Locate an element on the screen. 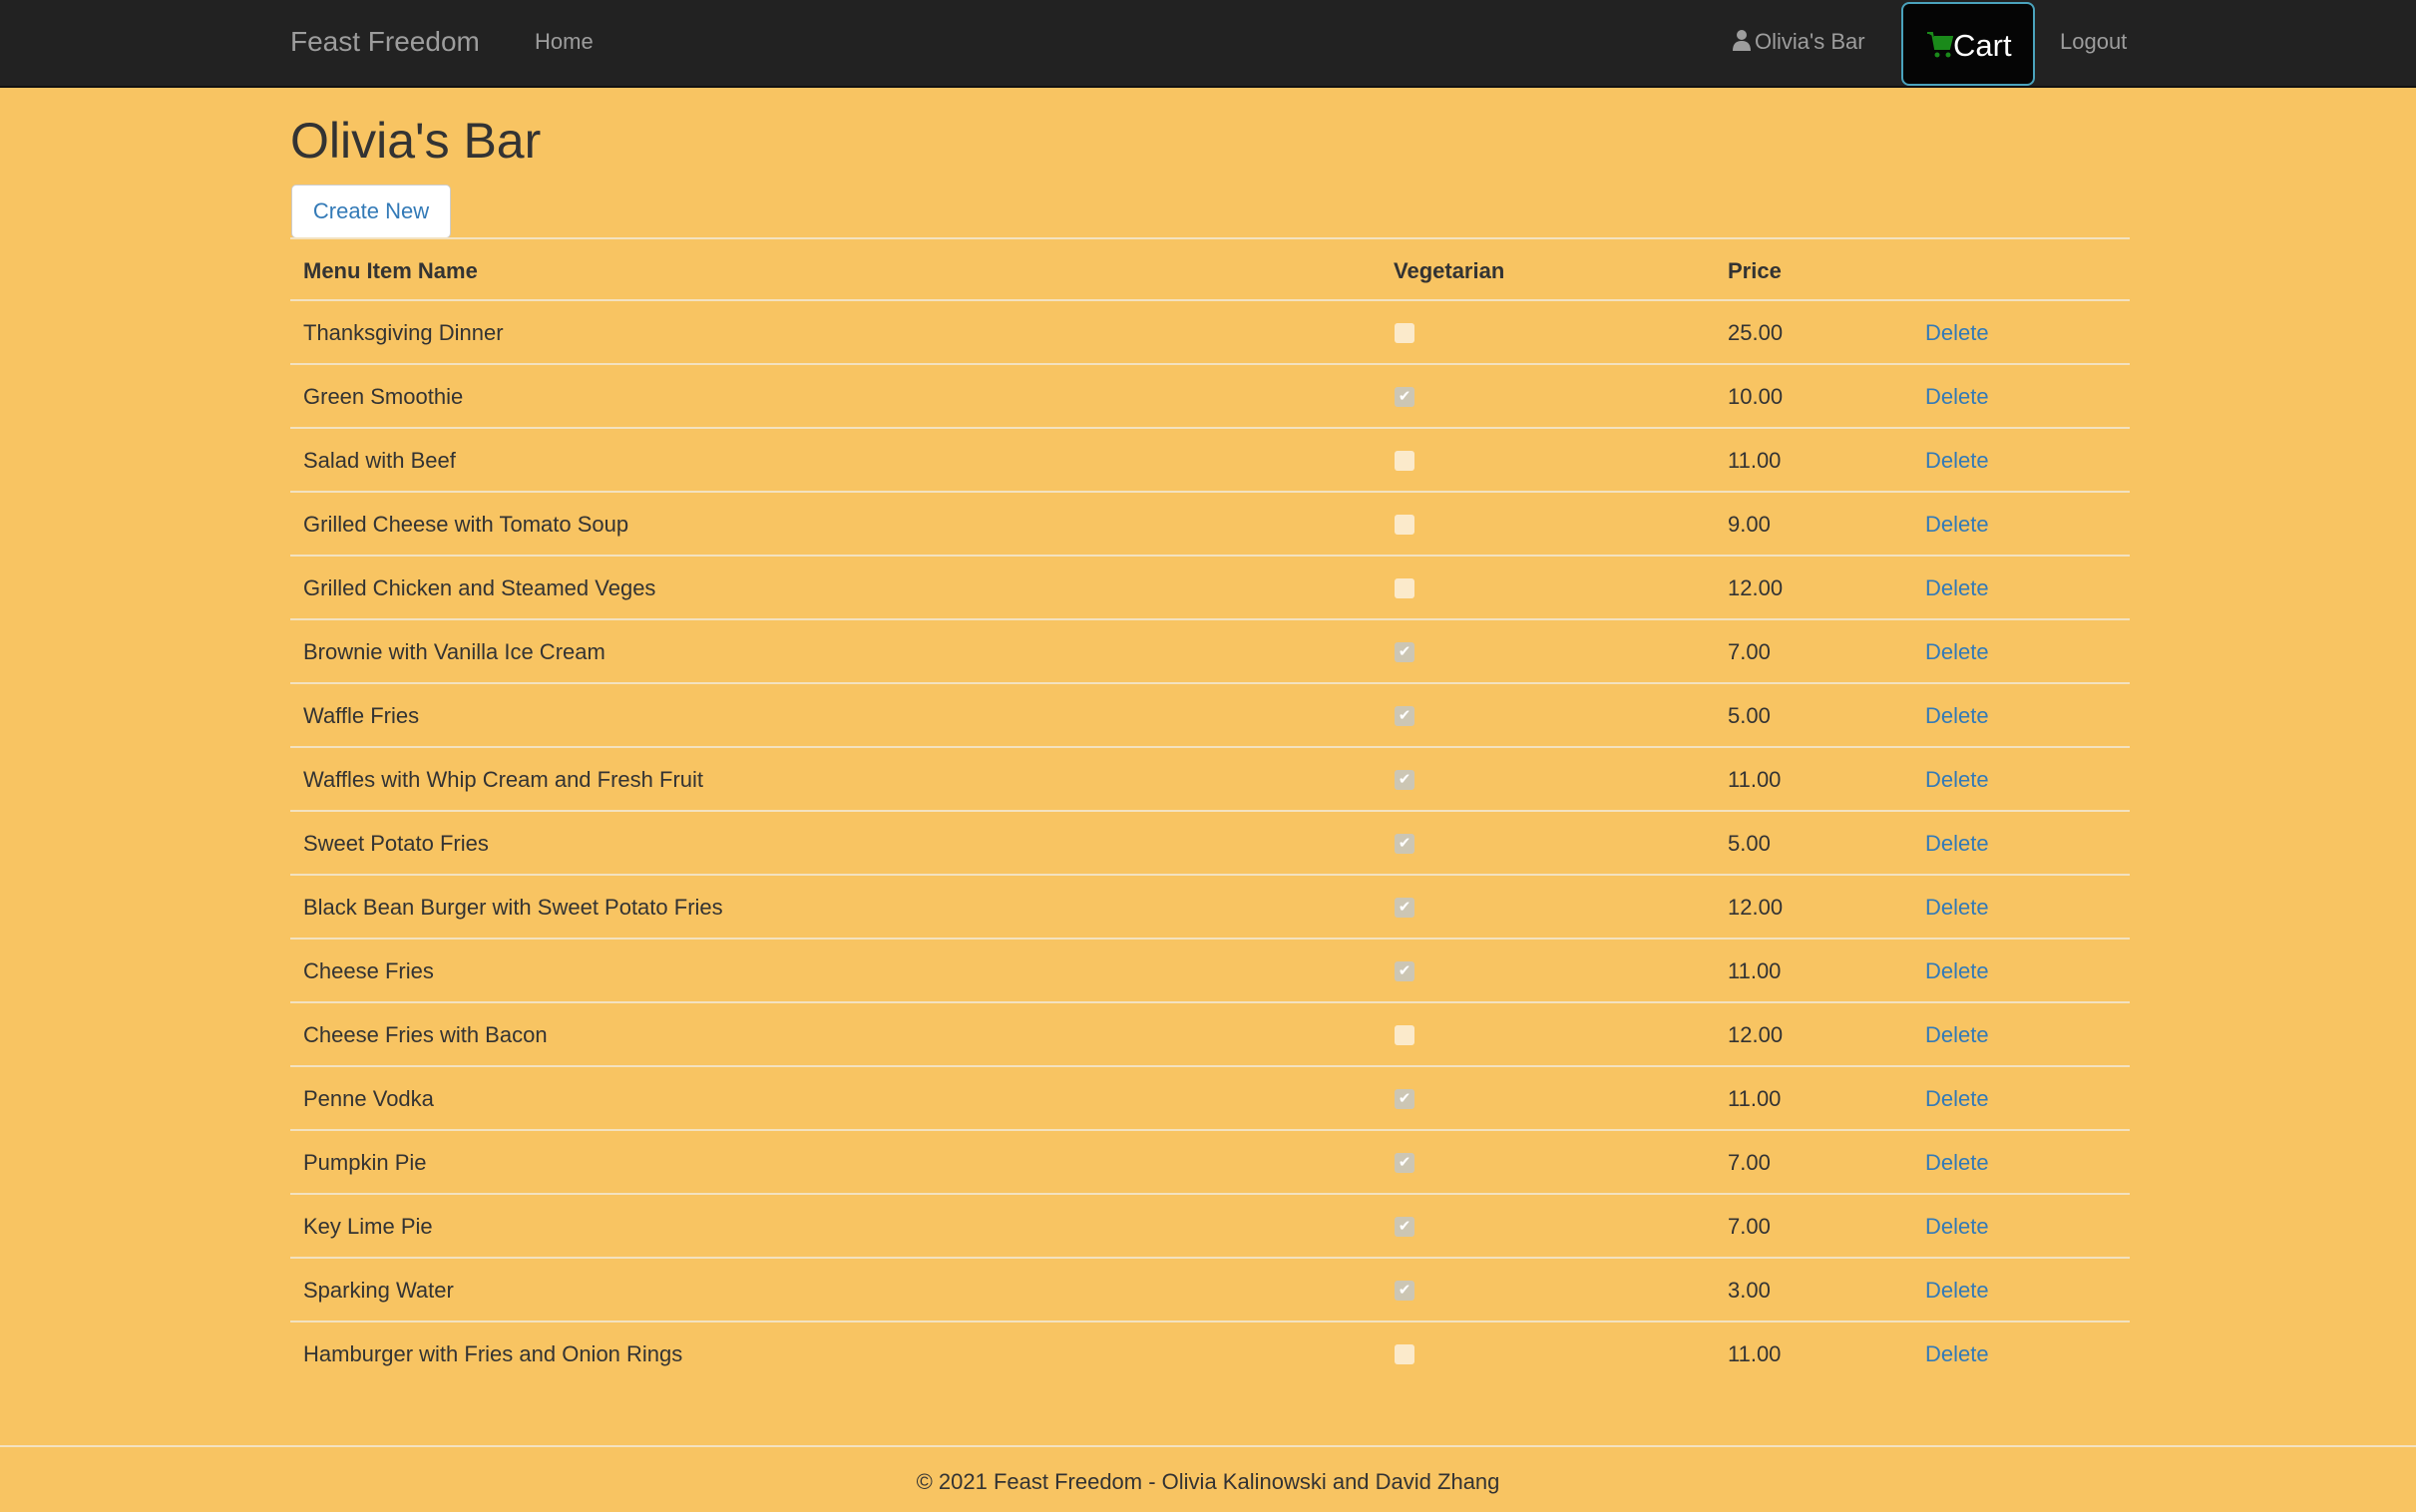  item-name: Brownie with Vanilla Ice Cream is located at coordinates (454, 651).